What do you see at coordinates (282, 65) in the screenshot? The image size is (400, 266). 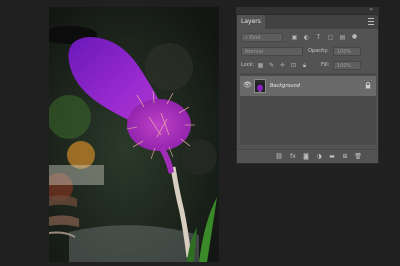 I see `lock-position-icon: ✛` at bounding box center [282, 65].